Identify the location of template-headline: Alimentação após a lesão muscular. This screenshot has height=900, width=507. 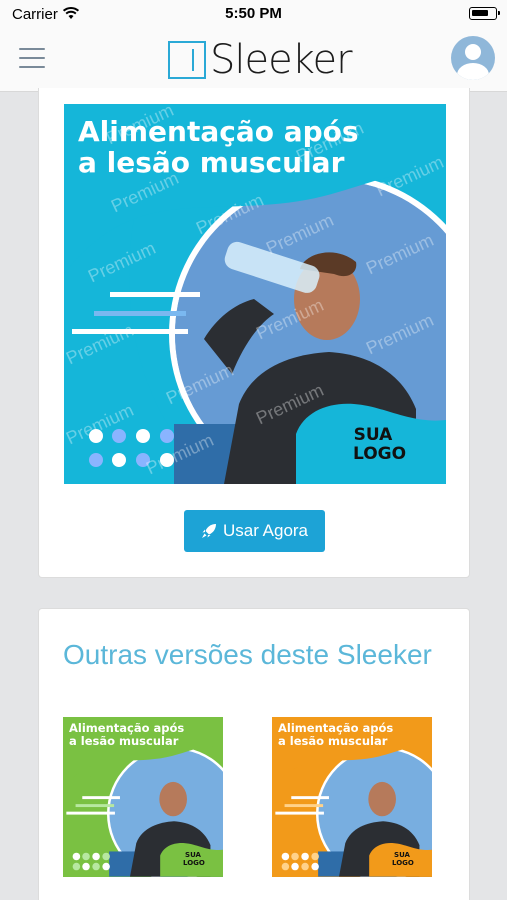
(248, 147).